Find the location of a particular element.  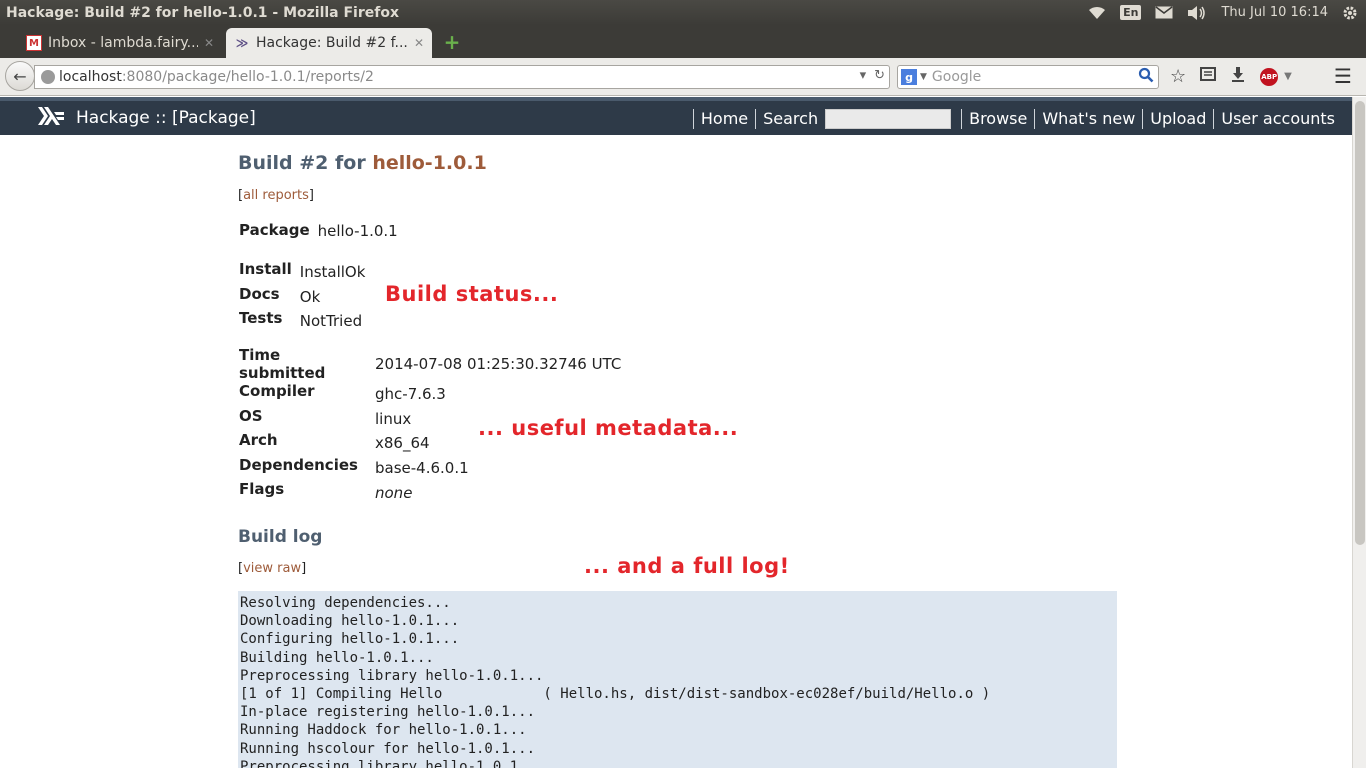

gmail-icon: M is located at coordinates (34, 43).